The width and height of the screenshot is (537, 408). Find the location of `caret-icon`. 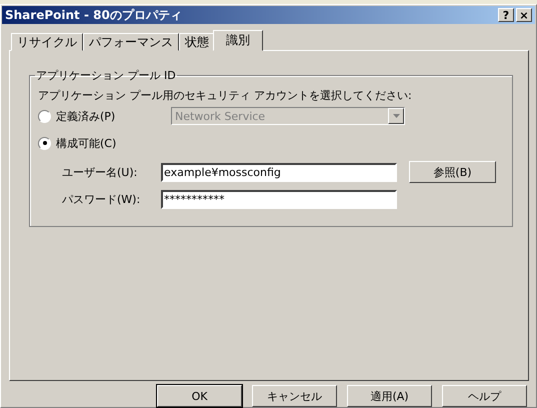

caret-icon is located at coordinates (396, 116).